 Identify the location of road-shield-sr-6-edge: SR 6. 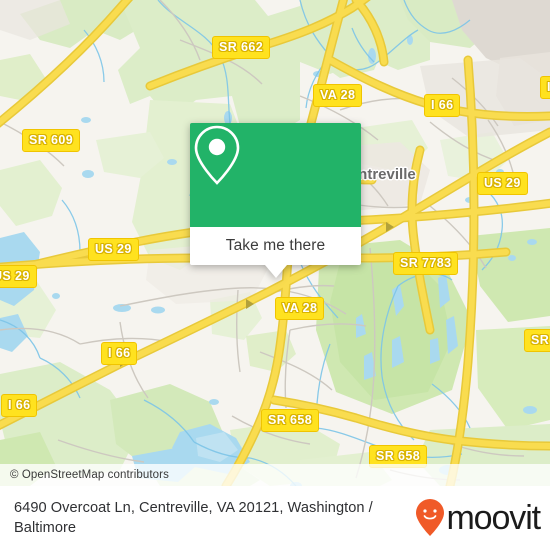
(537, 340).